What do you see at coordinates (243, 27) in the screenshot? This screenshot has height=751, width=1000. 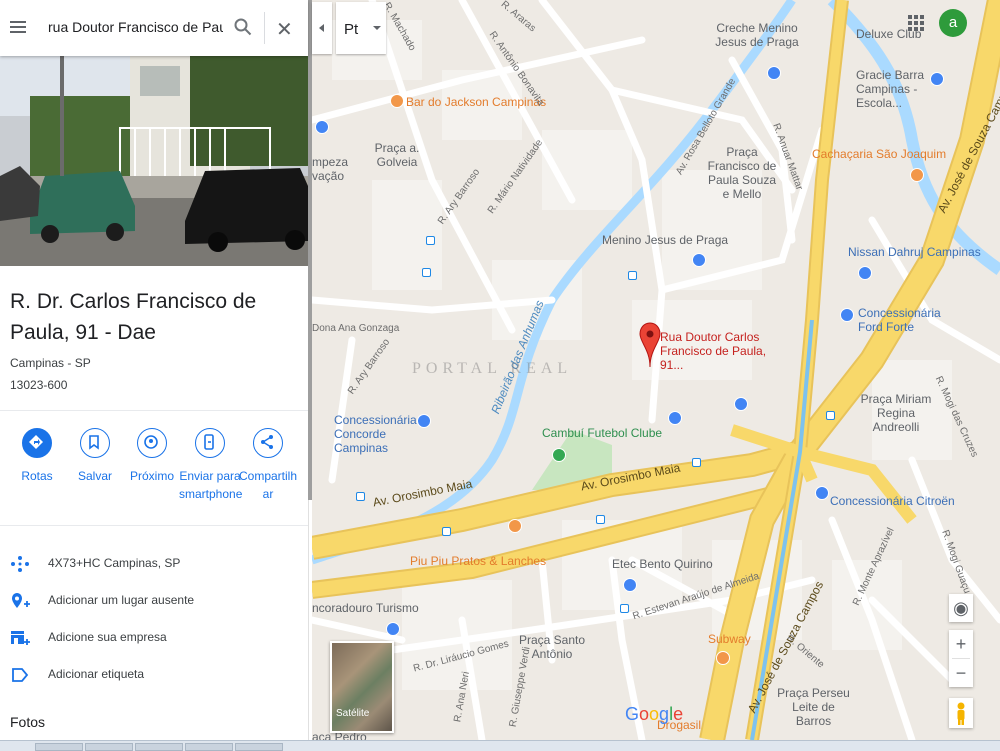 I see `search-icon` at bounding box center [243, 27].